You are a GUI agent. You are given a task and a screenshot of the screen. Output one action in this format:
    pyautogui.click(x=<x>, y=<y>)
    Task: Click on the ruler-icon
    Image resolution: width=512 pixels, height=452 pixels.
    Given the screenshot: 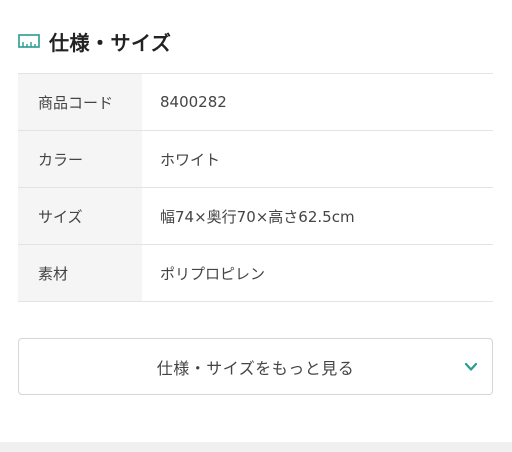 What is the action you would take?
    pyautogui.click(x=29, y=41)
    